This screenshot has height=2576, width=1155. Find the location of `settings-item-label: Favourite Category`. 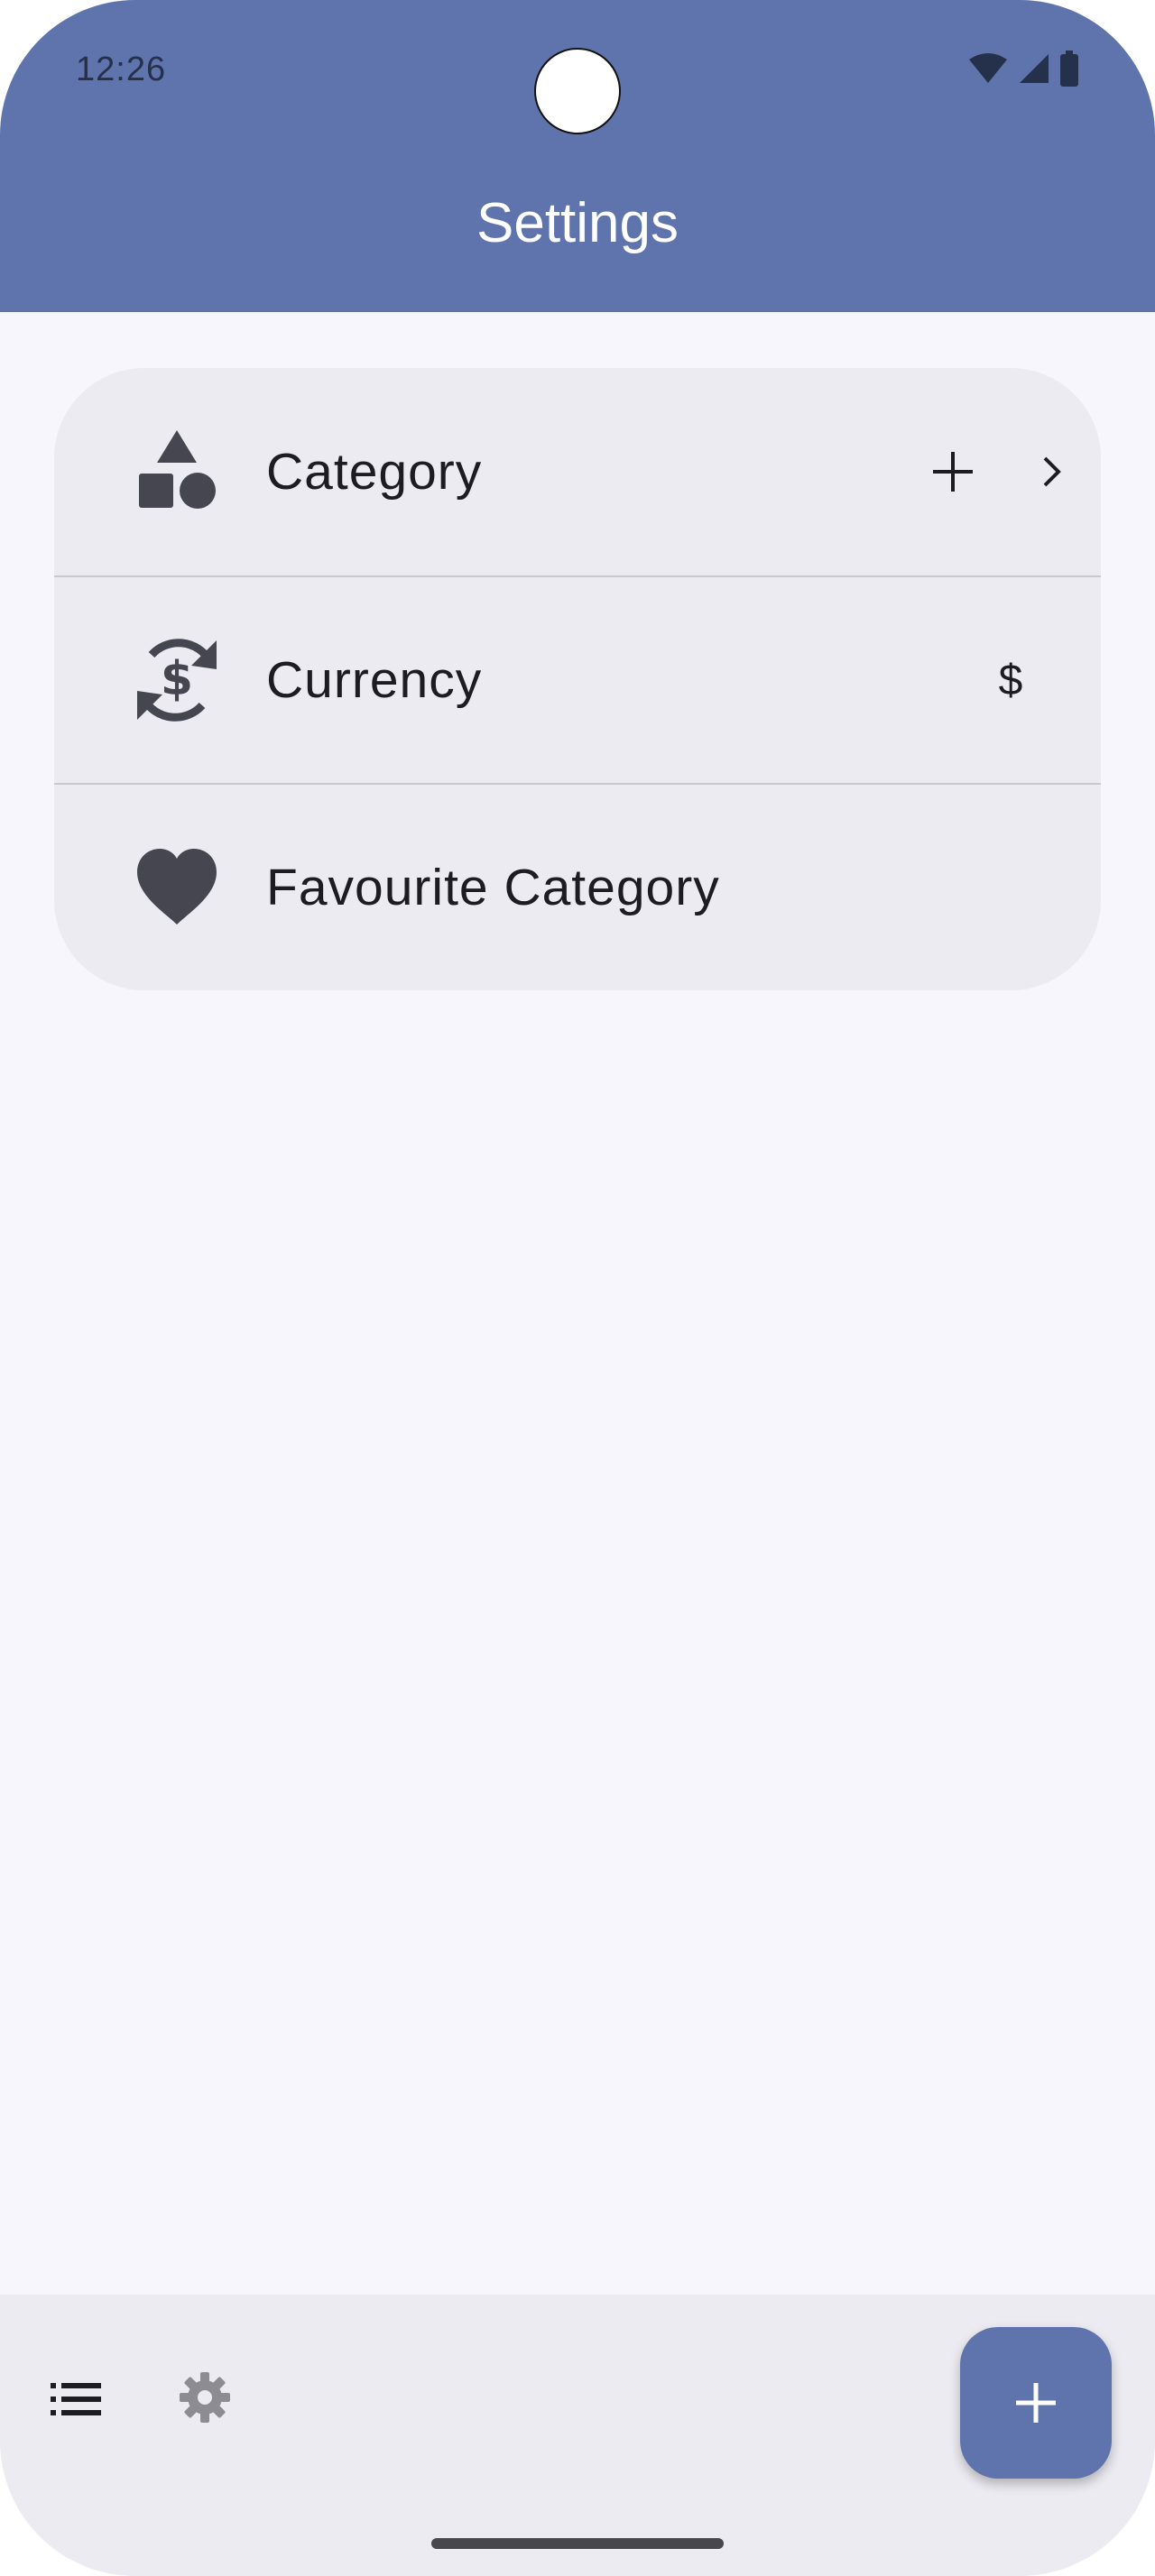

settings-item-label: Favourite Category is located at coordinates (493, 887).